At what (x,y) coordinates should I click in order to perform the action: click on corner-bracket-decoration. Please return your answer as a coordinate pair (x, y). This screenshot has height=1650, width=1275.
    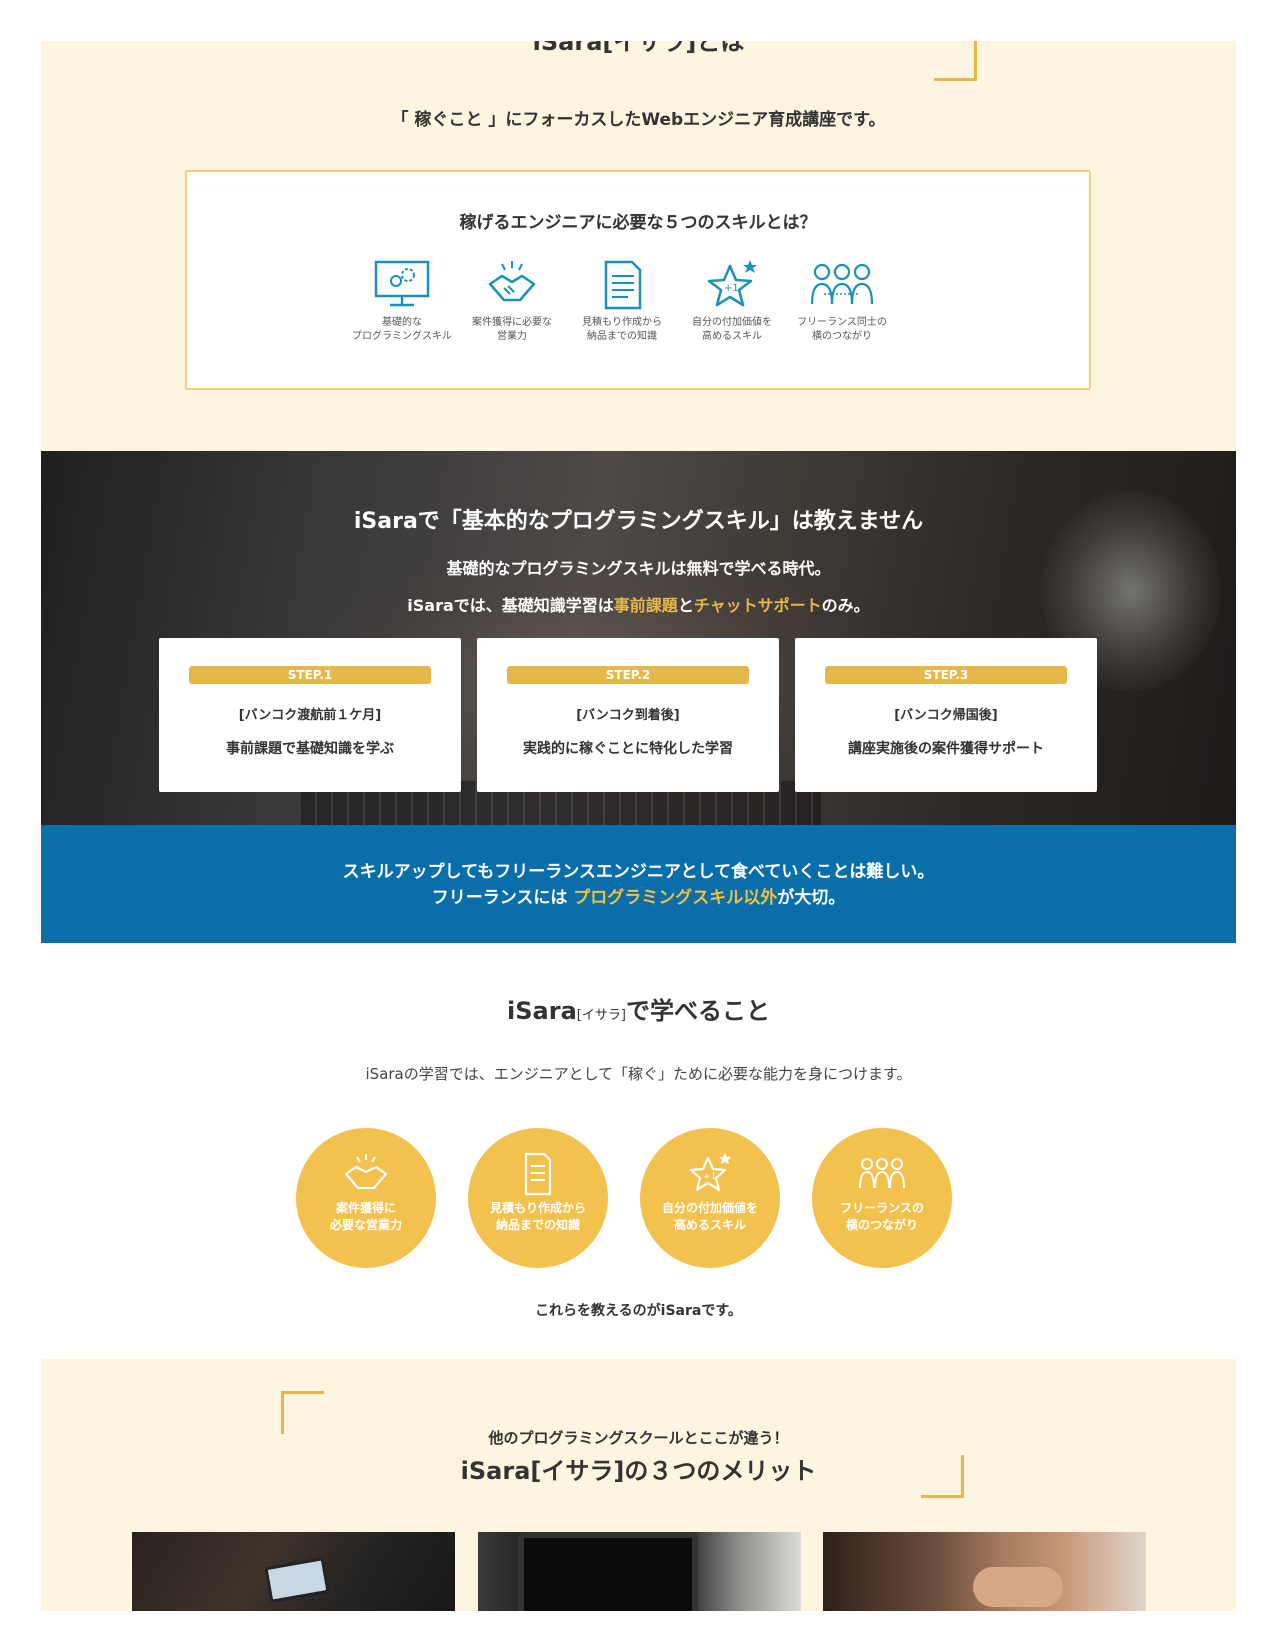
    Looking at the image, I should click on (955, 61).